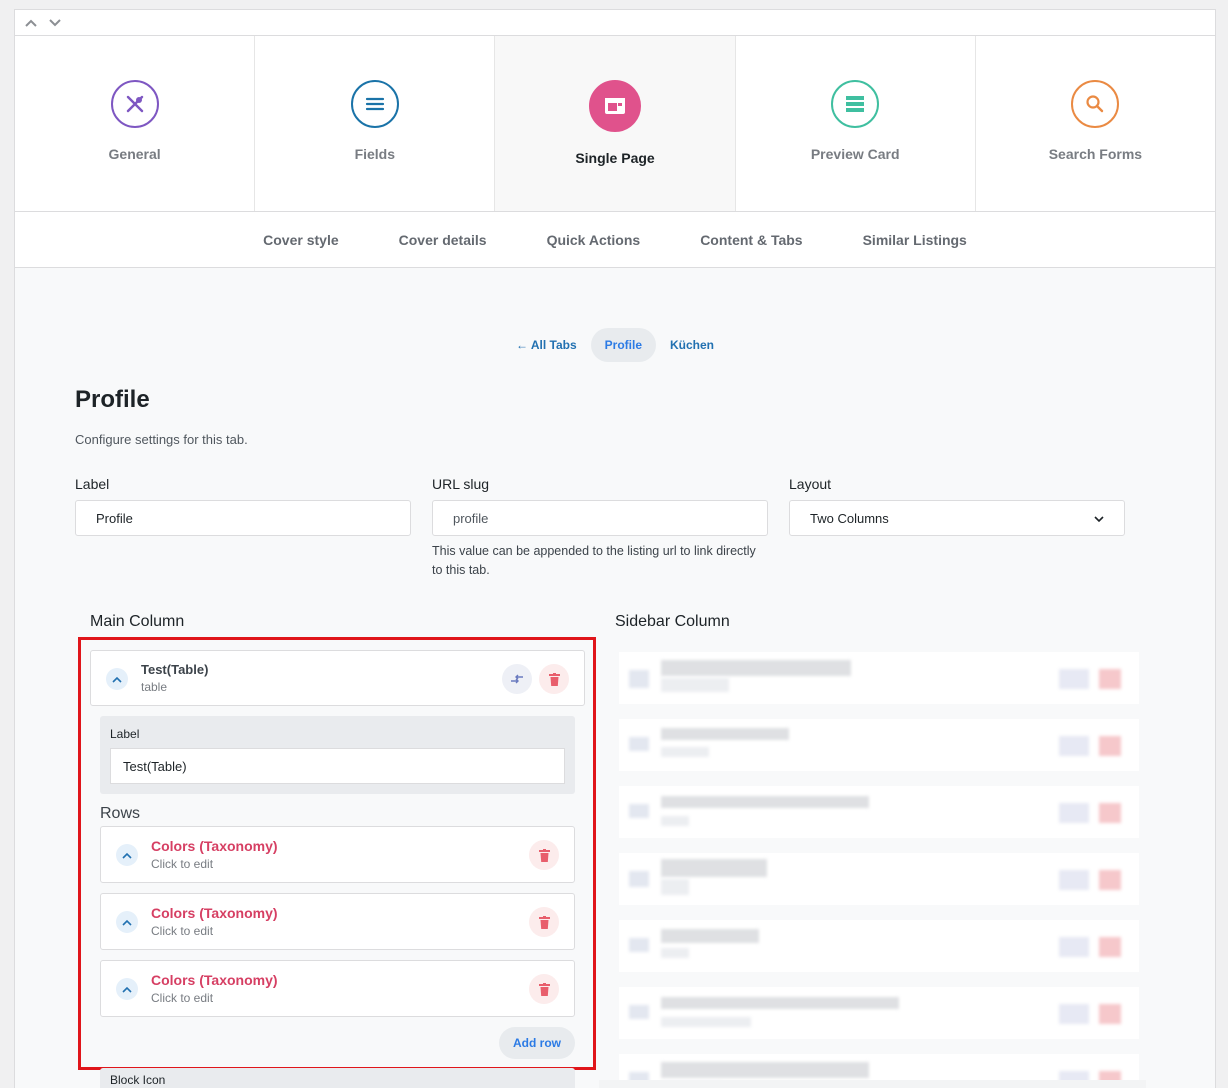 Image resolution: width=1228 pixels, height=1088 pixels. What do you see at coordinates (337, 766) in the screenshot?
I see `block-label-input: Test(Table)` at bounding box center [337, 766].